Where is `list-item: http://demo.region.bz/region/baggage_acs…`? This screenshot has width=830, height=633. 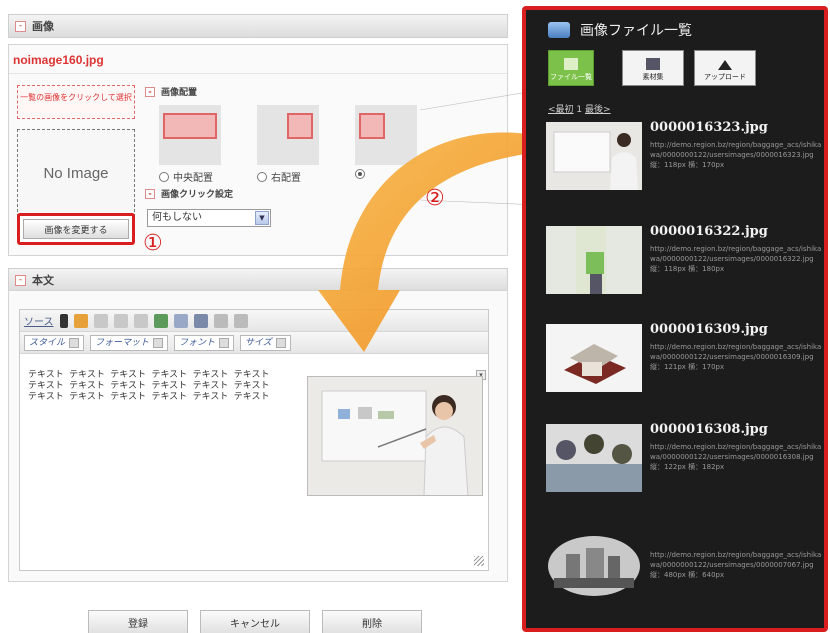 list-item: http://demo.region.bz/region/baggage_acs… is located at coordinates (685, 576).